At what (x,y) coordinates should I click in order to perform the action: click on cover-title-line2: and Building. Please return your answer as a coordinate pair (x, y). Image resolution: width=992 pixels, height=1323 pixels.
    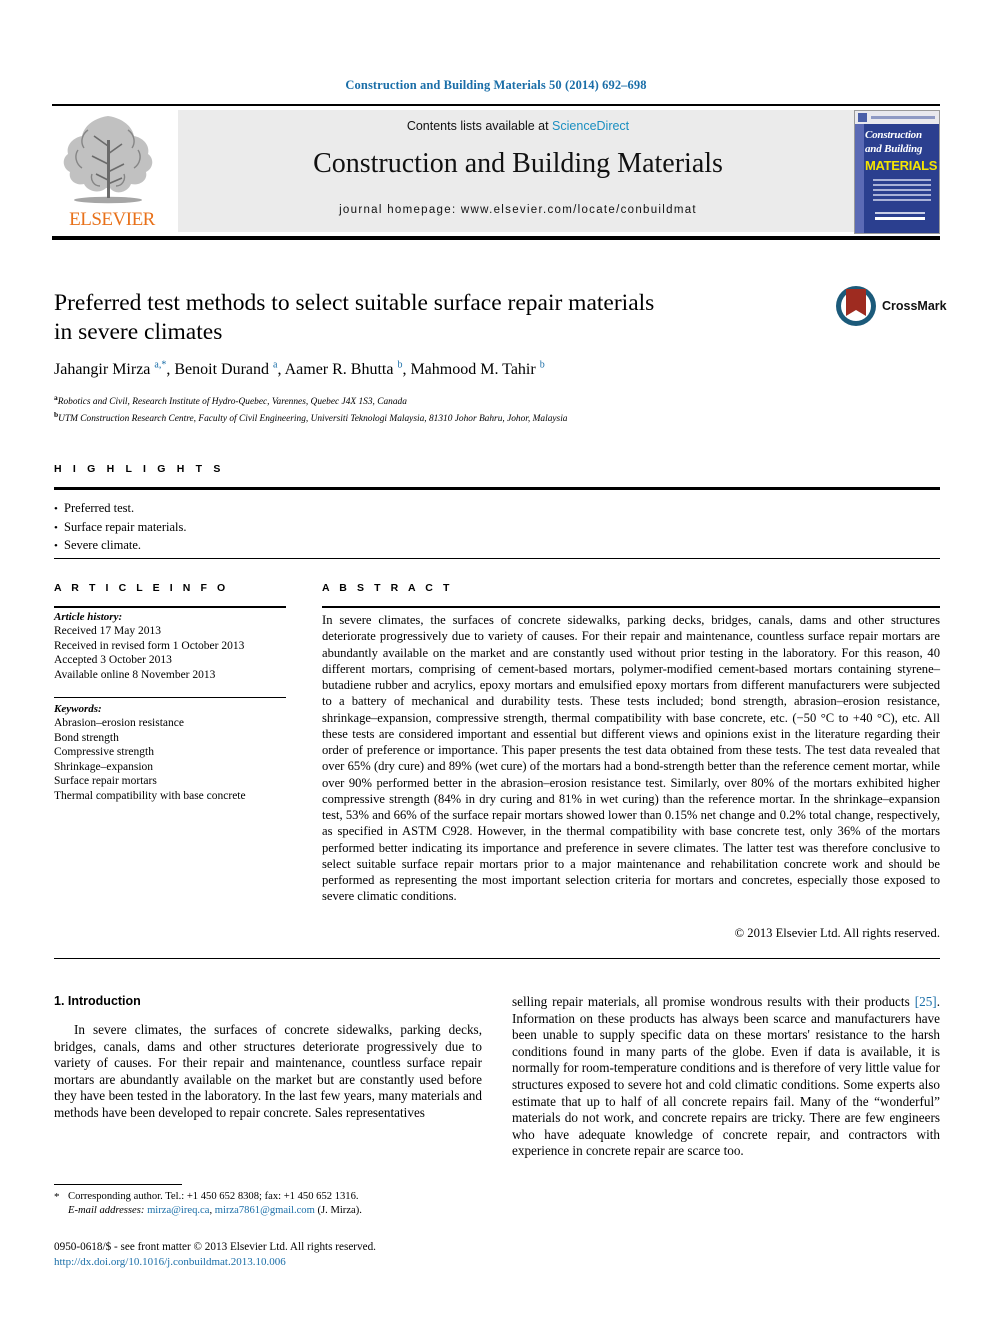
    Looking at the image, I should click on (894, 149).